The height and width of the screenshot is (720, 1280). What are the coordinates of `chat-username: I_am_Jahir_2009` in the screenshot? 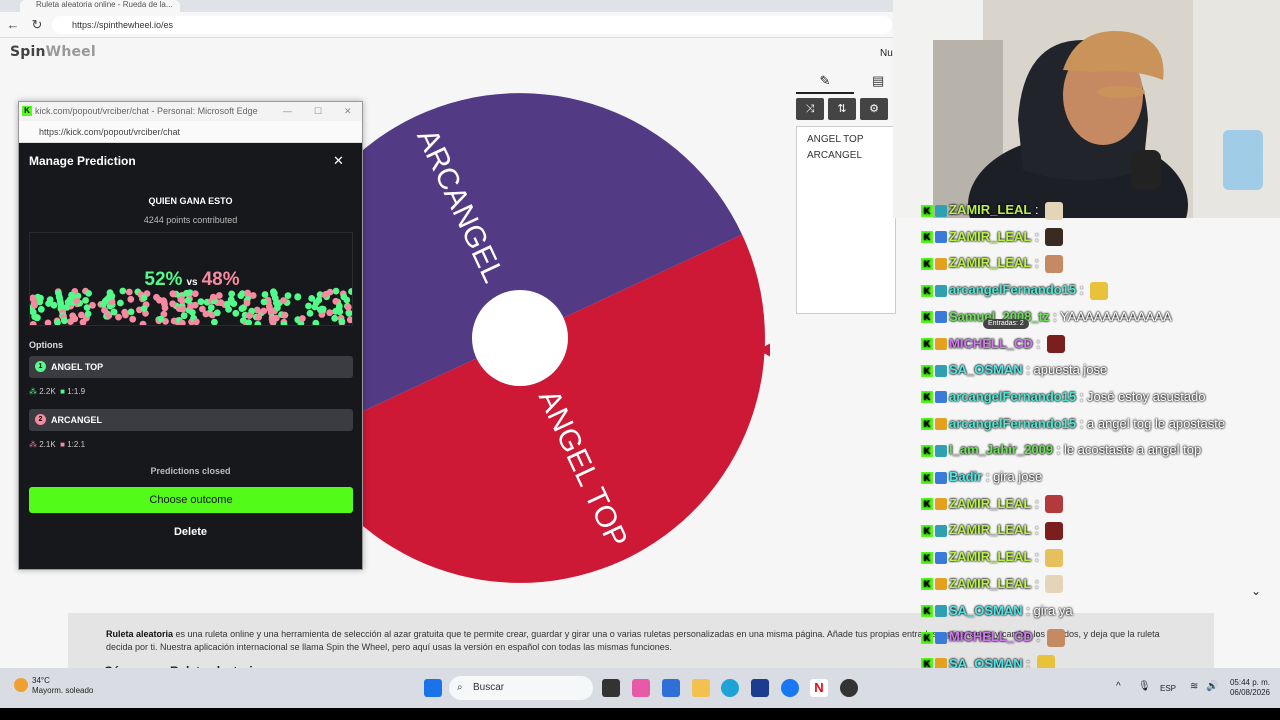 It's located at (1001, 449).